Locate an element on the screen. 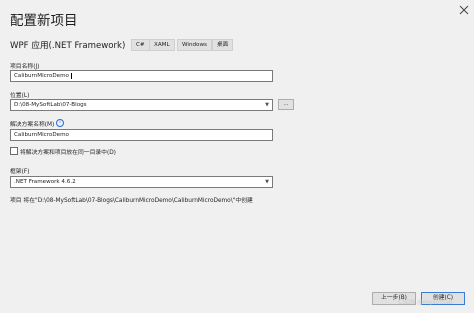 This screenshot has width=474, height=313. tag-desktop: 桌面 is located at coordinates (223, 45).